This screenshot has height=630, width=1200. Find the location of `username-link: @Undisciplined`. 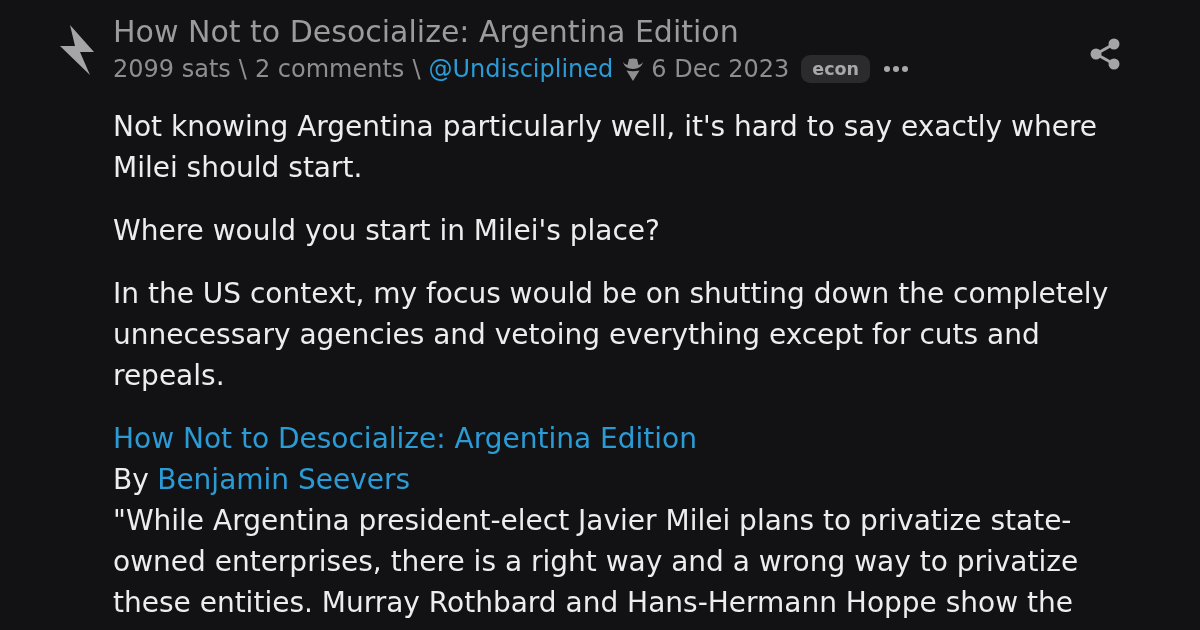

username-link: @Undisciplined is located at coordinates (521, 69).